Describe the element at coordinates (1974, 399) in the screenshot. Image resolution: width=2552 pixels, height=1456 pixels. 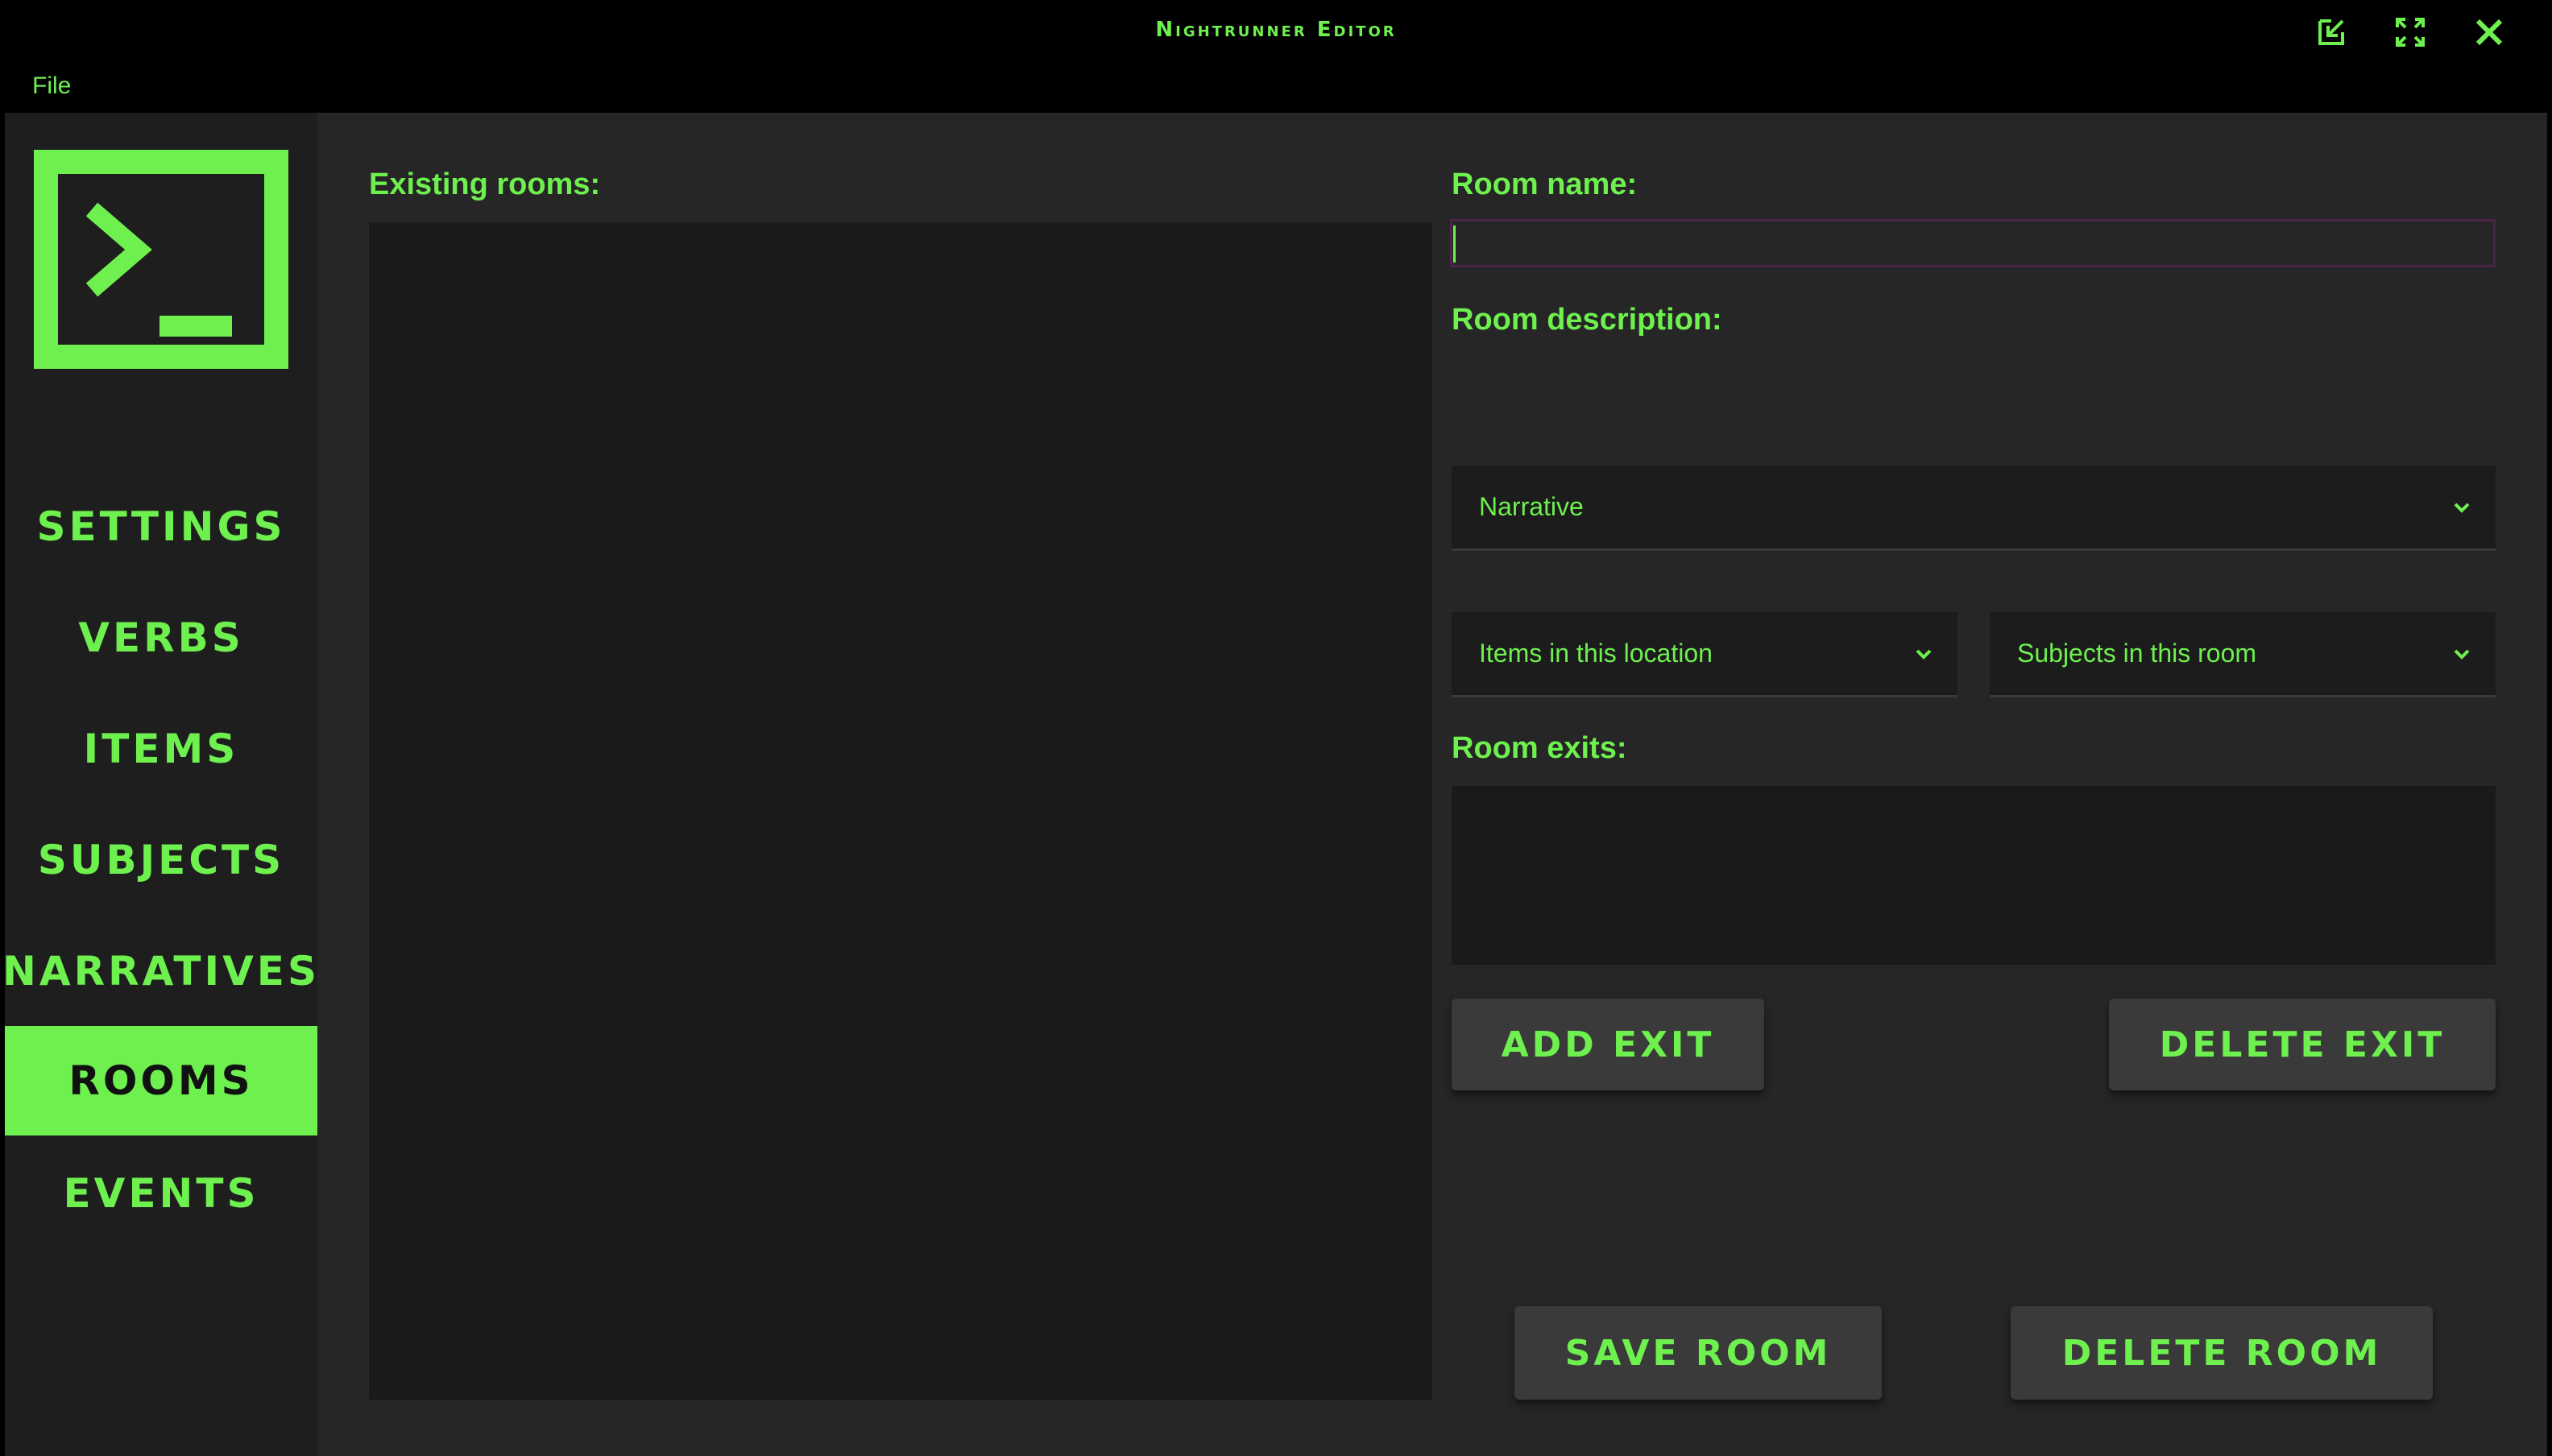
I see `room-description-field` at that location.